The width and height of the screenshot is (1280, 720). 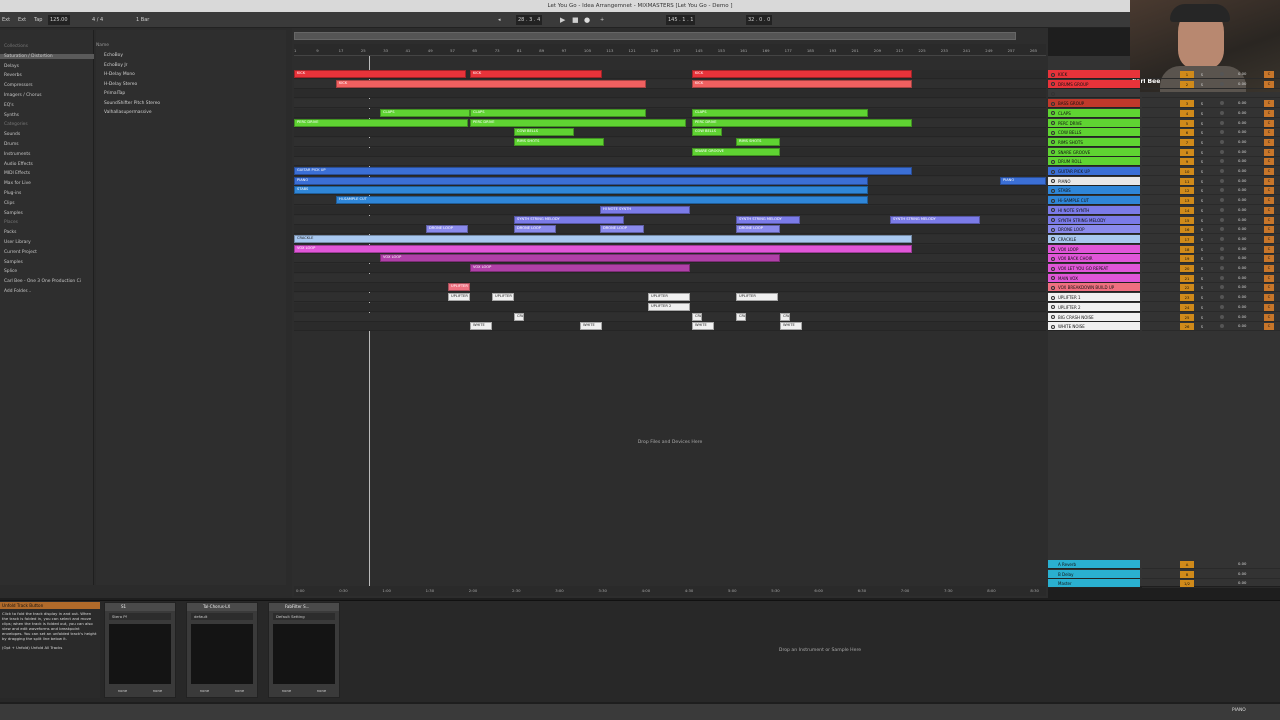 I want to click on track-header, so click(x=1094, y=94).